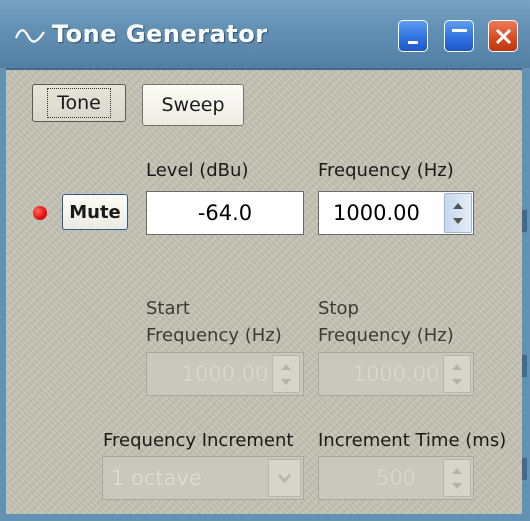  What do you see at coordinates (413, 42) in the screenshot?
I see `minimize-icon` at bounding box center [413, 42].